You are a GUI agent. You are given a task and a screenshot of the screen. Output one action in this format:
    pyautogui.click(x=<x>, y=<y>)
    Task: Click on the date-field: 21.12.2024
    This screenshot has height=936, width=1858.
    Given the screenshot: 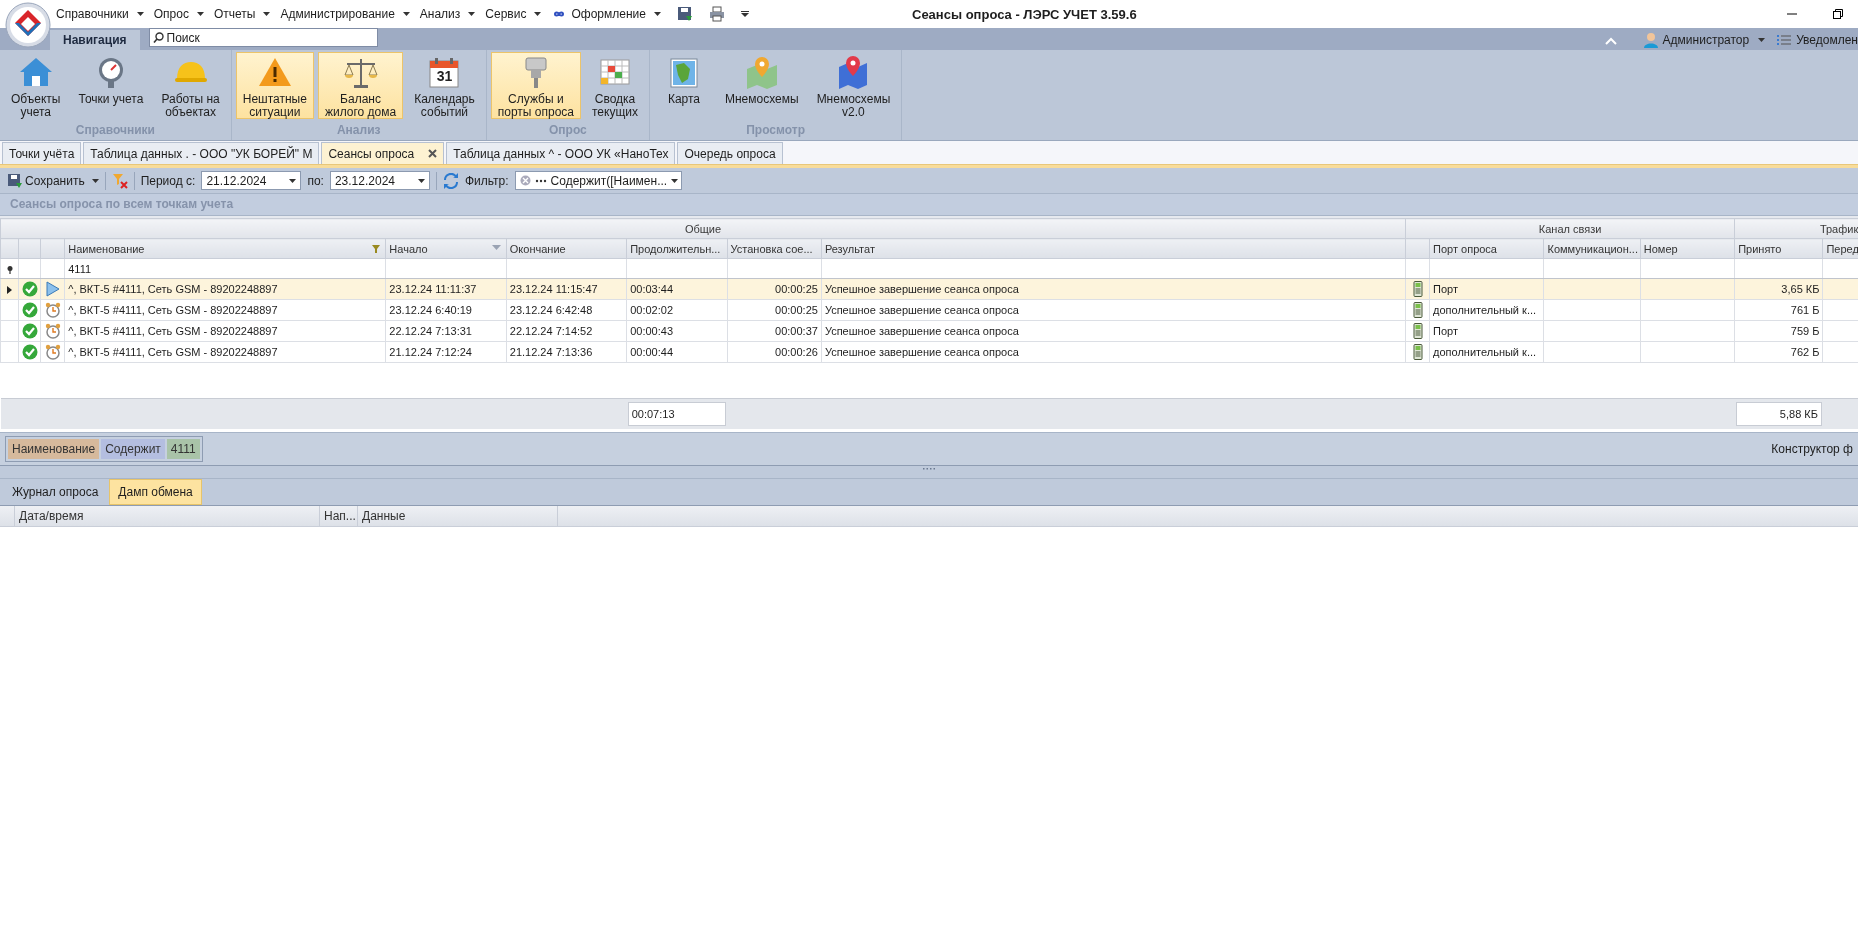 What is the action you would take?
    pyautogui.click(x=251, y=180)
    